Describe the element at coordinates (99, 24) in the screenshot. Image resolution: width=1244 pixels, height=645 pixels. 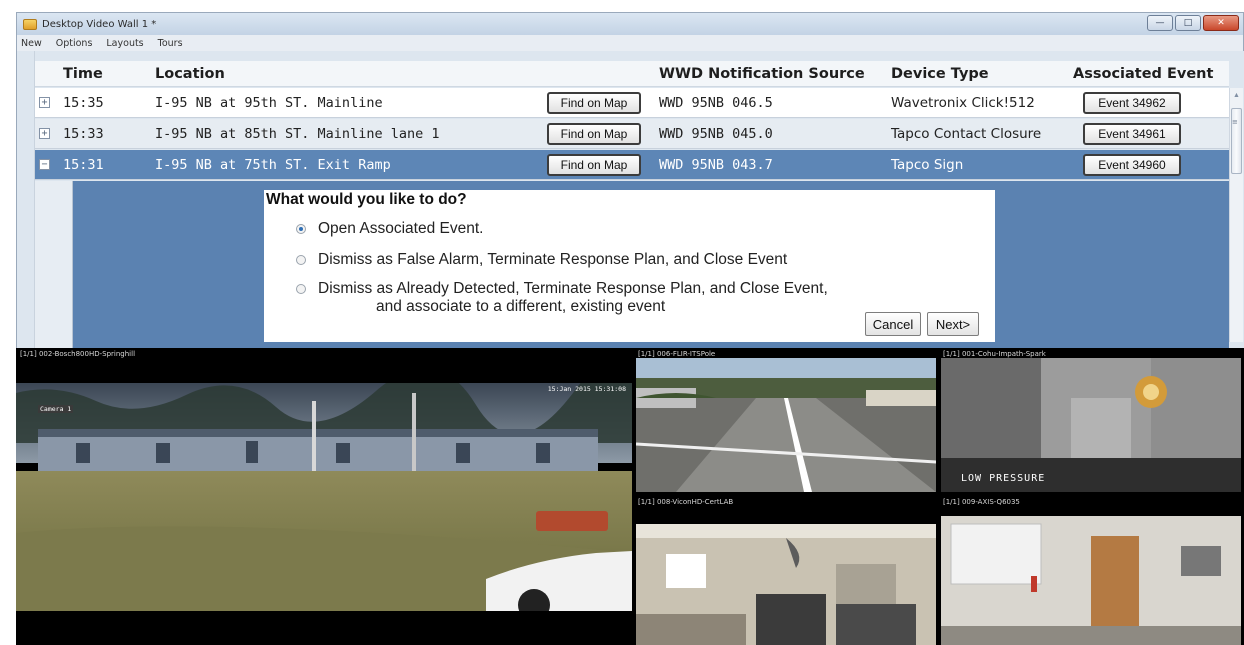
I see `window-title: Desktop Video Wall 1 *` at that location.